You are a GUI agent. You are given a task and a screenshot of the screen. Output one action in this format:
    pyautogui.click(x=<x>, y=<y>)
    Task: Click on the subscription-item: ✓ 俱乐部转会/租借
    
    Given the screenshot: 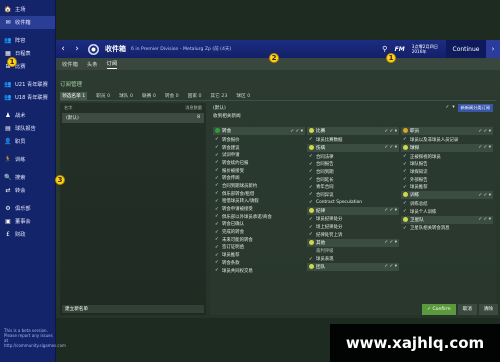 What is the action you would take?
    pyautogui.click(x=259, y=194)
    